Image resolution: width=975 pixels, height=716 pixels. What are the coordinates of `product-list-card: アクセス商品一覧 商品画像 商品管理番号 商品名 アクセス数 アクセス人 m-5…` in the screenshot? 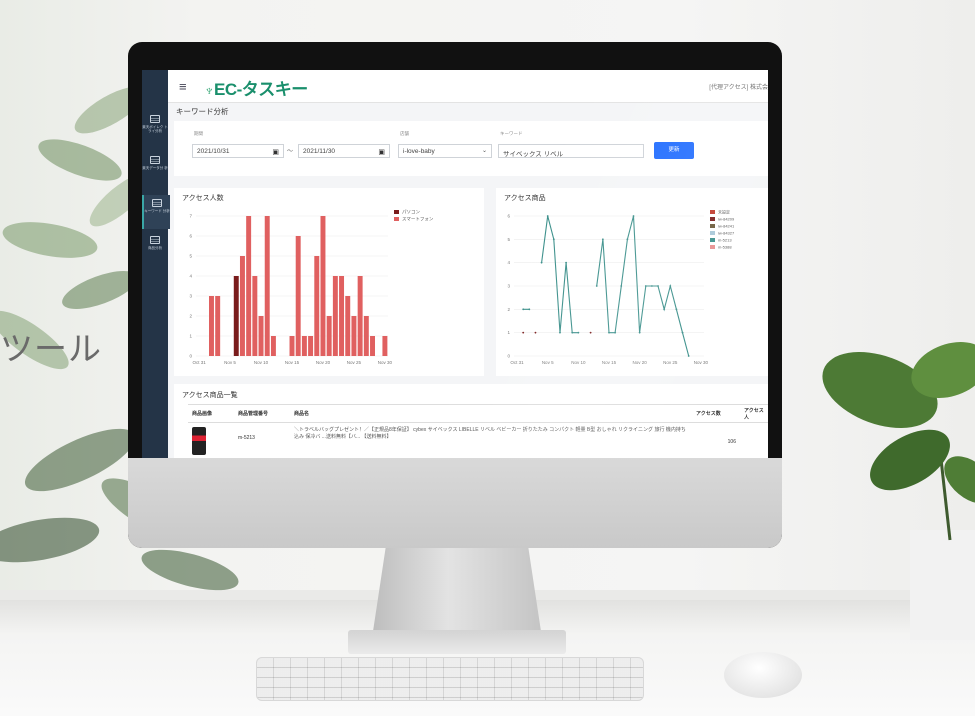 It's located at (471, 421).